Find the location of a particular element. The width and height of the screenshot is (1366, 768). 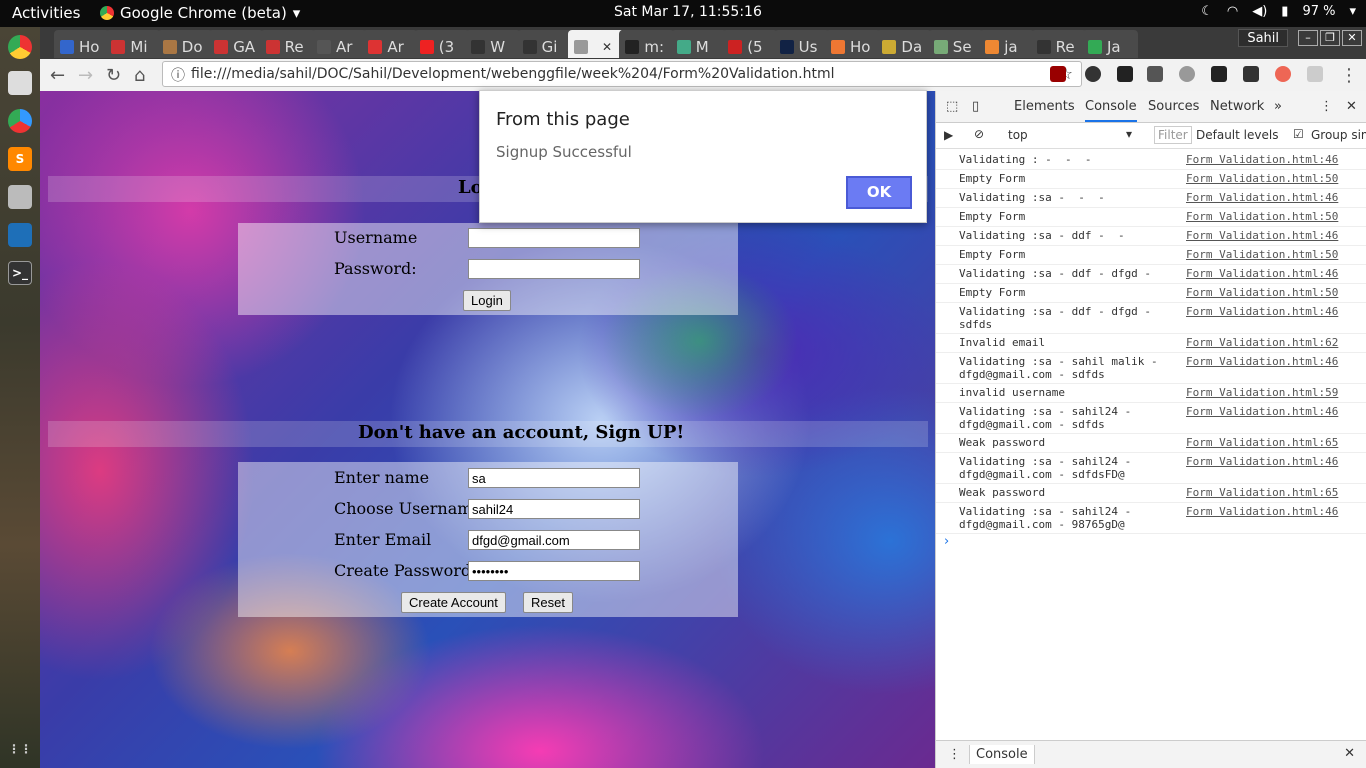

create-account-button: Create Account is located at coordinates (453, 602).